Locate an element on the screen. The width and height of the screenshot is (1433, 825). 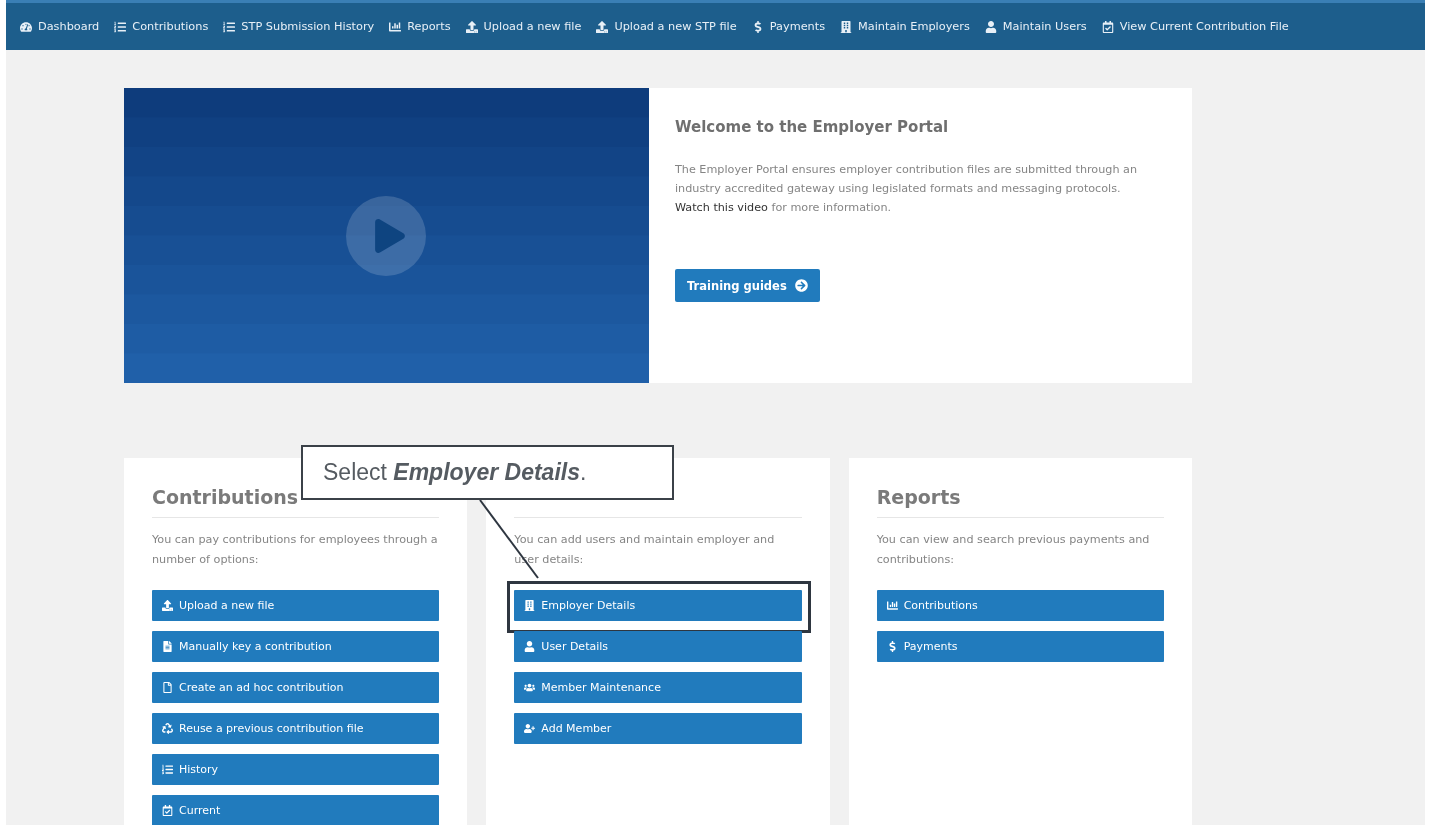
action-button: History is located at coordinates (296, 769).